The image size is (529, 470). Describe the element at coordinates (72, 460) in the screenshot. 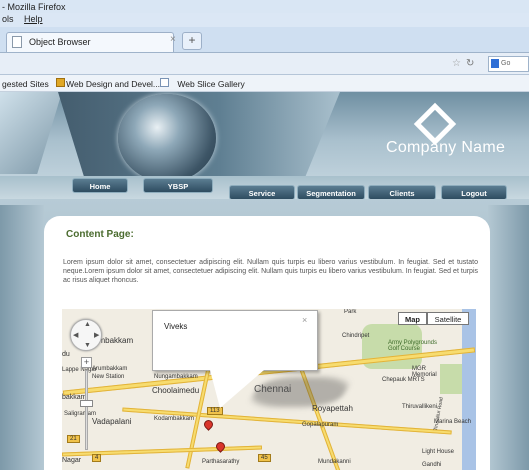

I see `map-label: Nagar` at that location.